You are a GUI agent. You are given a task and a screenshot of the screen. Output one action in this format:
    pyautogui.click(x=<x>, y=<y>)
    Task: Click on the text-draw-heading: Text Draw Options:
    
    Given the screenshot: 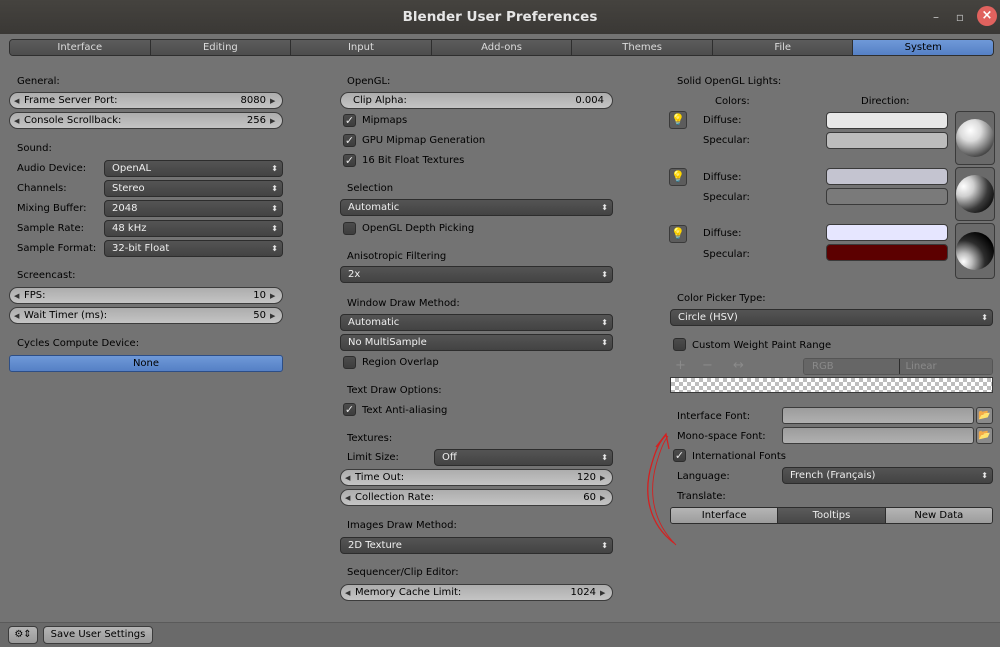 What is the action you would take?
    pyautogui.click(x=394, y=390)
    